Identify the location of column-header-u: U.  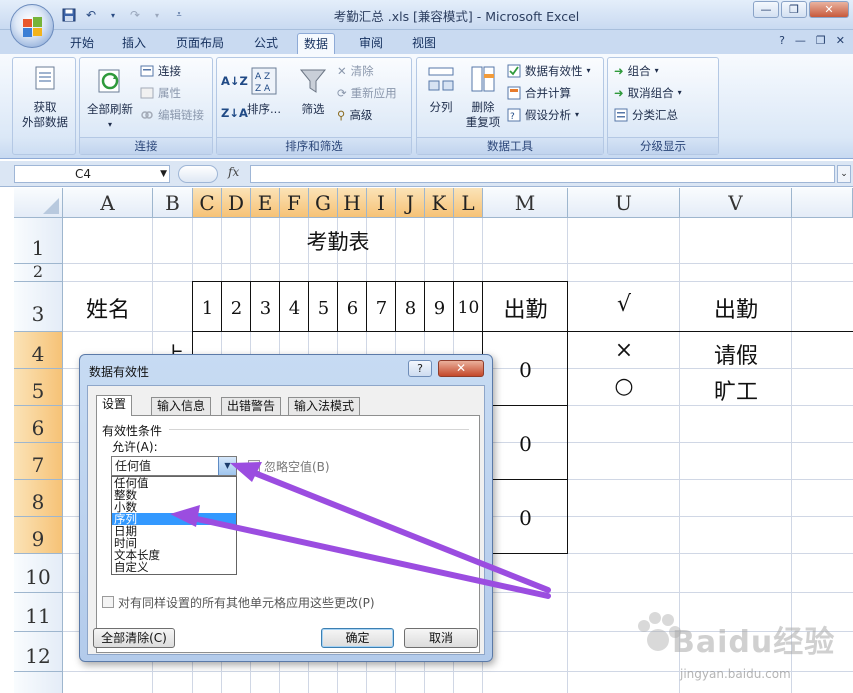
(624, 203).